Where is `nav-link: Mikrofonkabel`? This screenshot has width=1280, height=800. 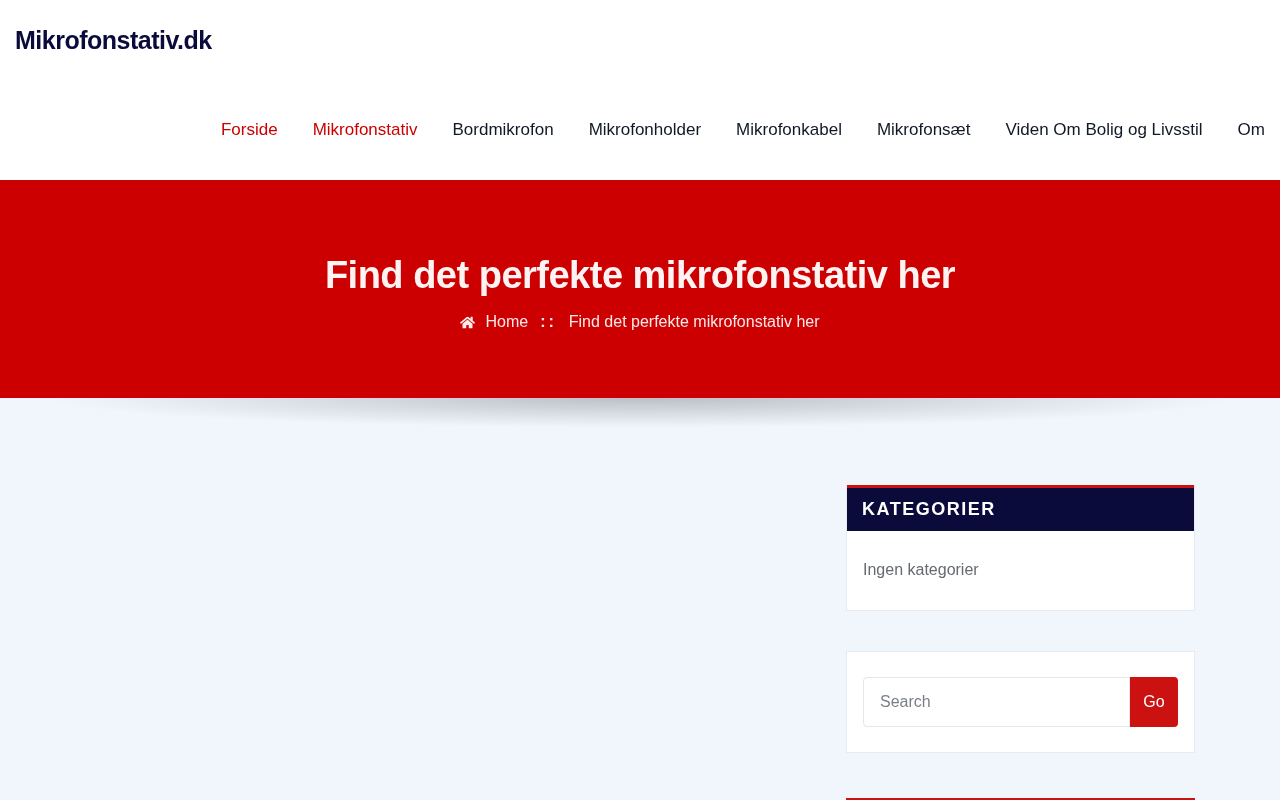
nav-link: Mikrofonkabel is located at coordinates (789, 129).